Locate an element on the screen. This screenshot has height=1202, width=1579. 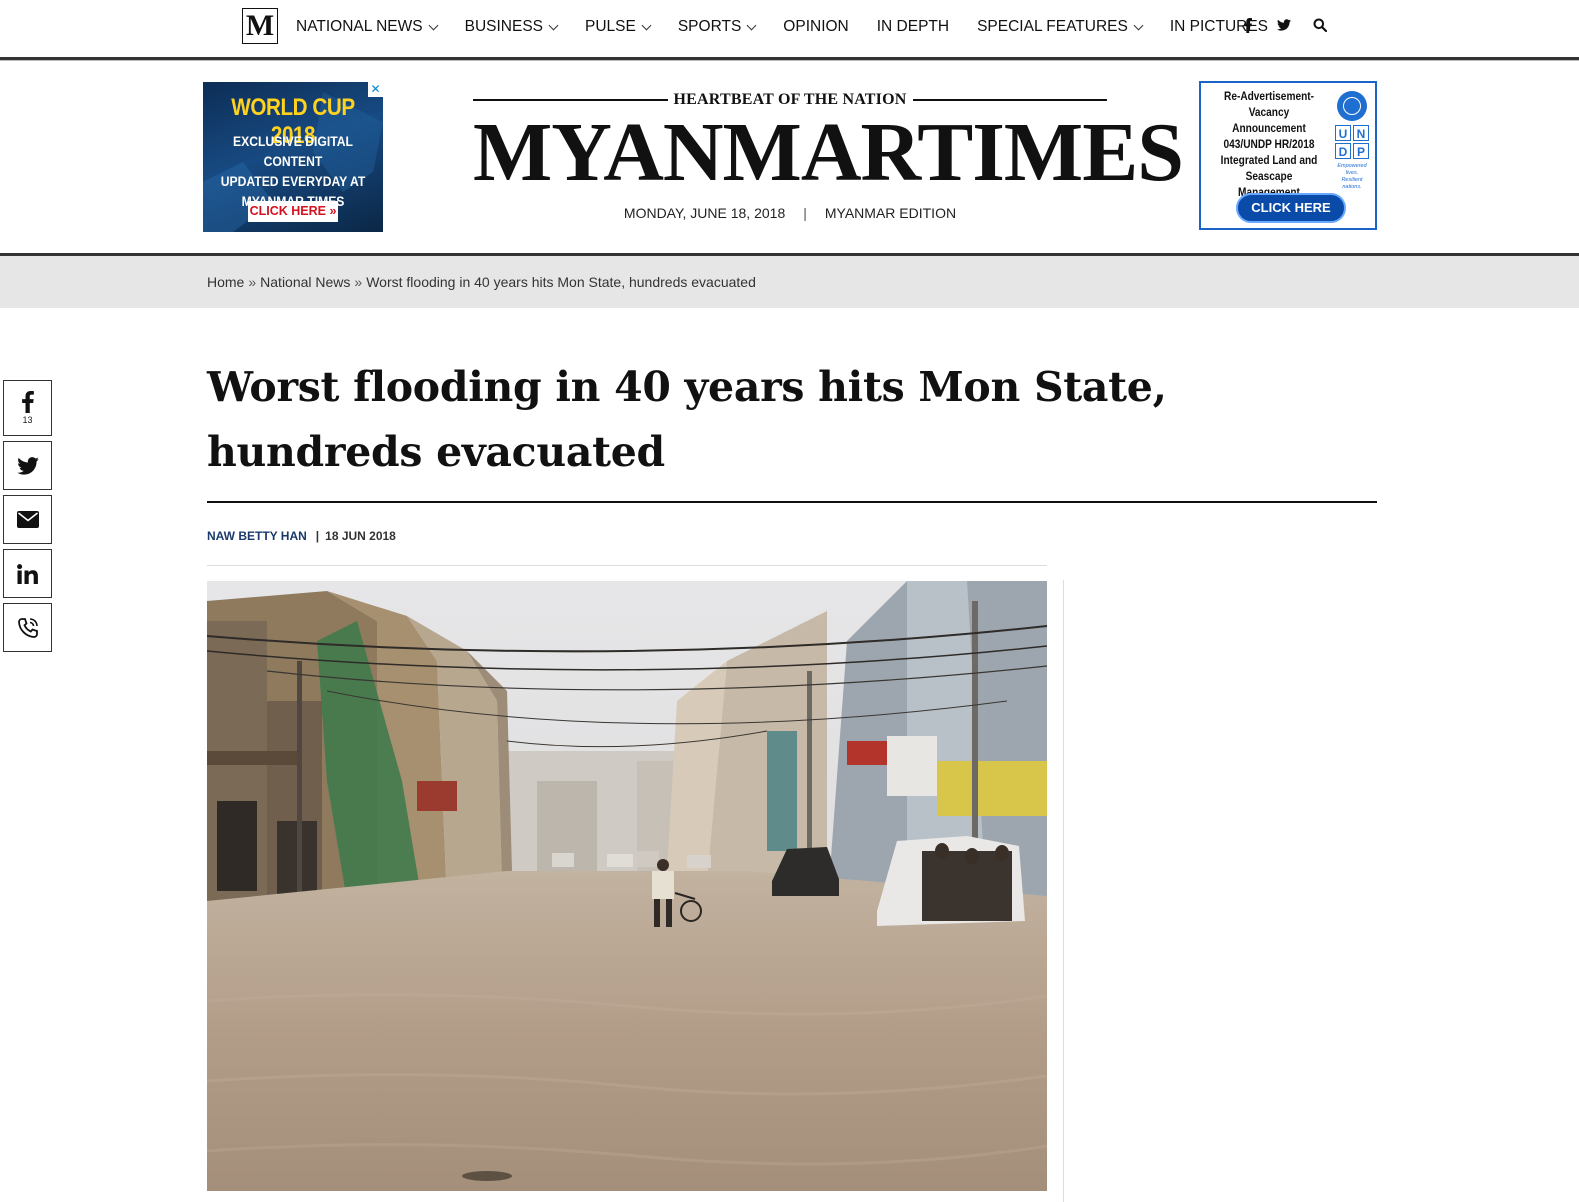
ad-line: Integrated Land and is located at coordinates (1269, 161).